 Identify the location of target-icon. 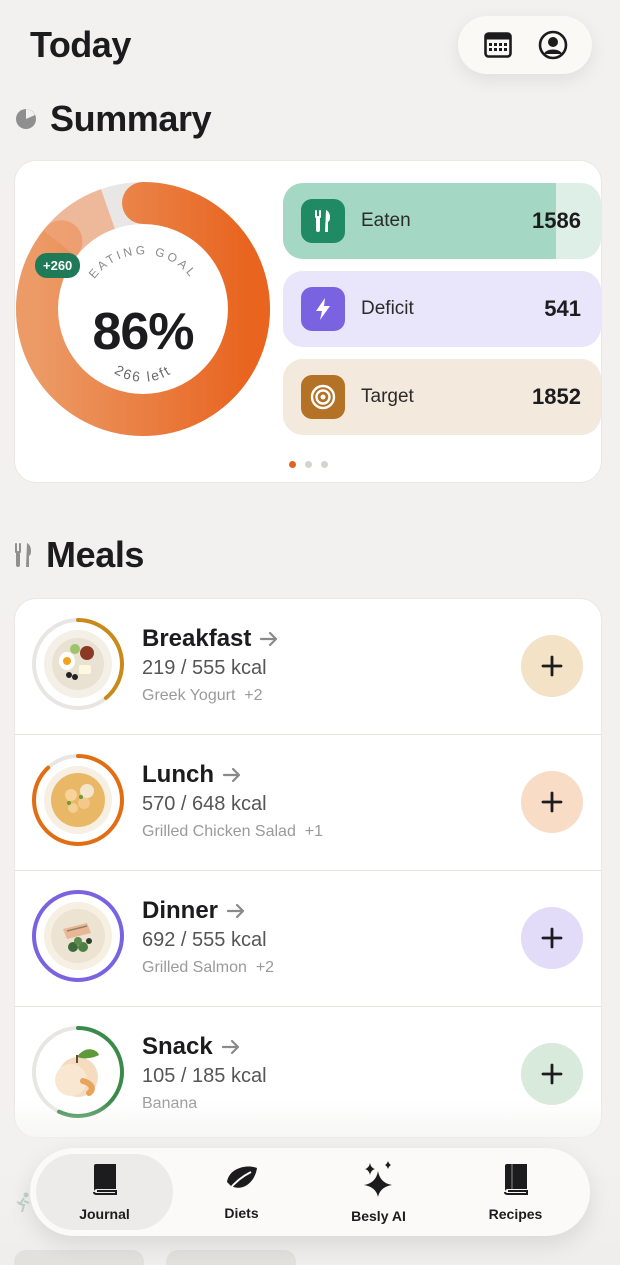
(323, 397).